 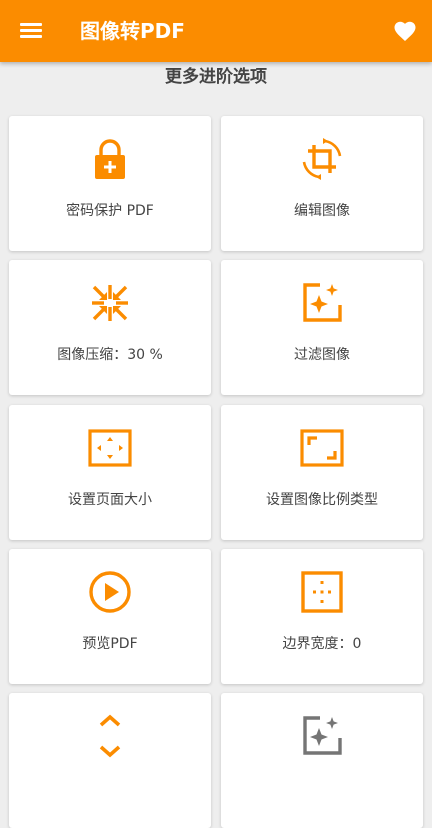 I want to click on filter-image-card: 过滤图像, so click(x=322, y=327).